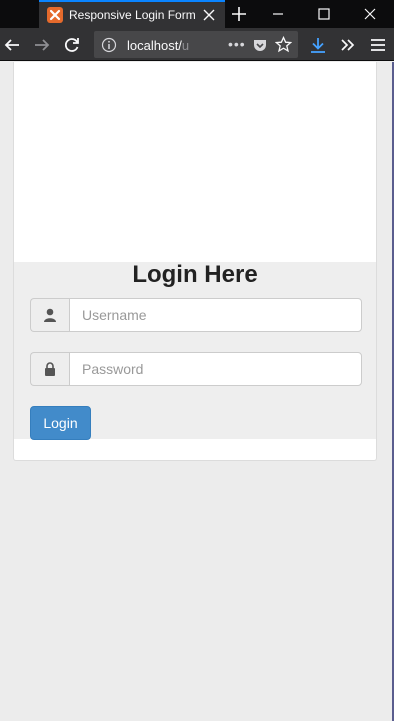 The height and width of the screenshot is (721, 394). Describe the element at coordinates (49, 369) in the screenshot. I see `lock-icon` at that location.